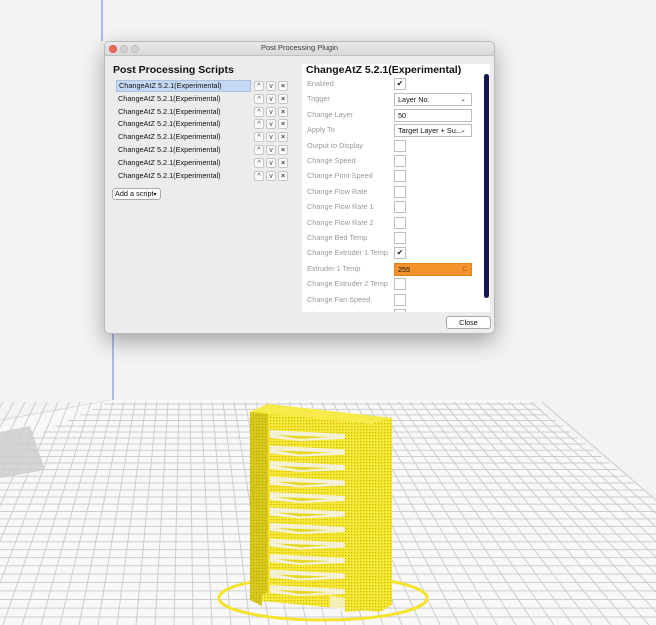  Describe the element at coordinates (155, 195) in the screenshot. I see `chevron-down-icon: ▾` at that location.